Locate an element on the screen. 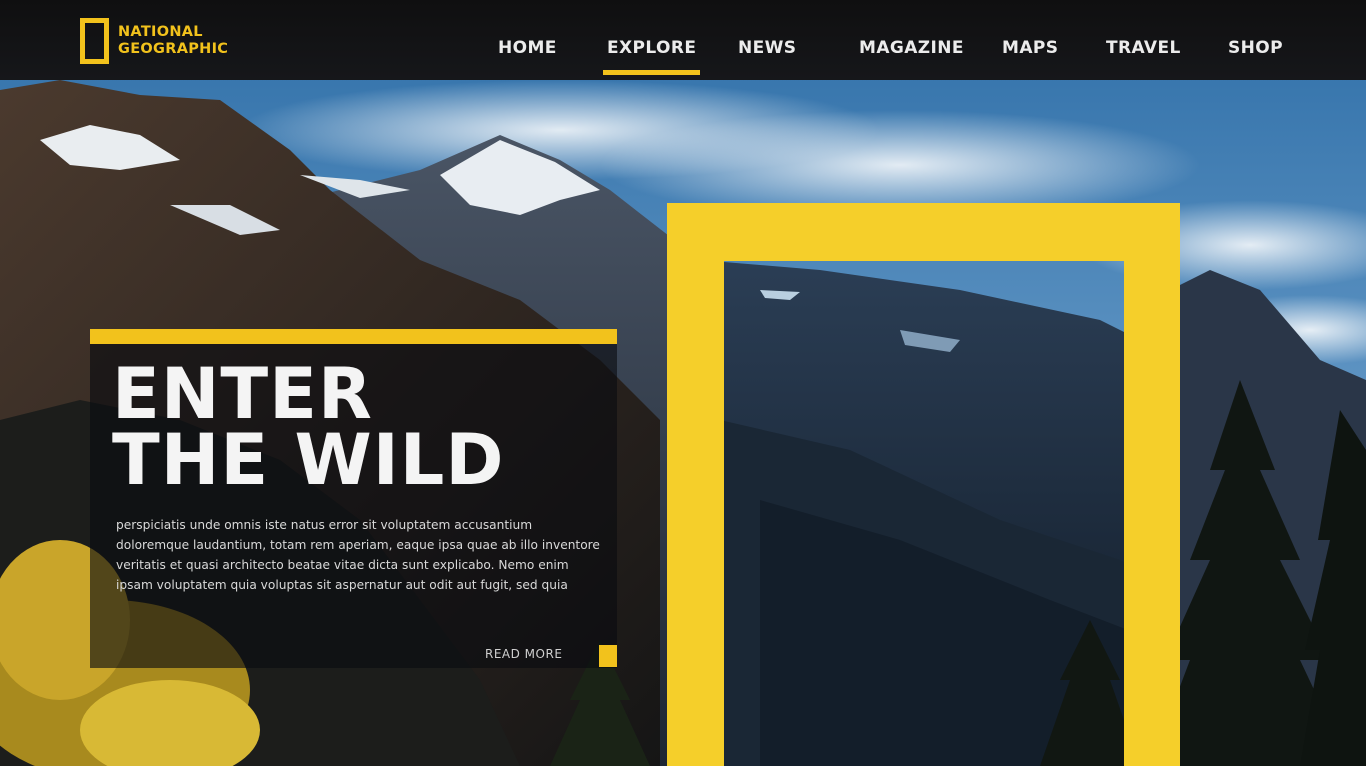 The image size is (1366, 766). brand-logo: NATIONAL GEOGRAPHIC is located at coordinates (154, 41).